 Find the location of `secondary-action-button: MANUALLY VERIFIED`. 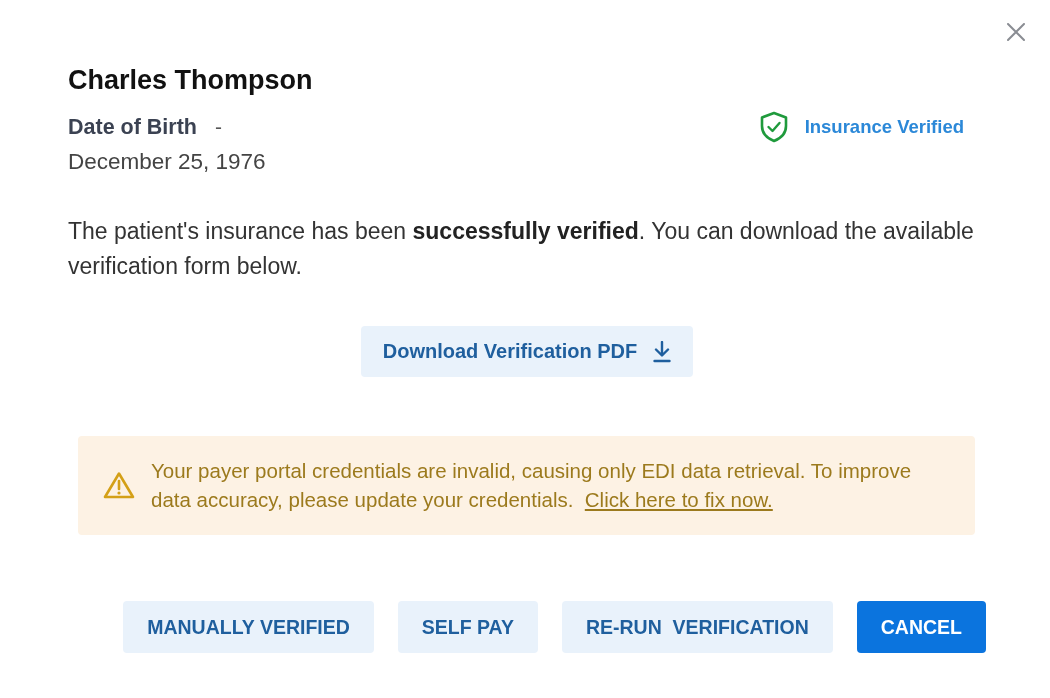

secondary-action-button: MANUALLY VERIFIED is located at coordinates (248, 627).